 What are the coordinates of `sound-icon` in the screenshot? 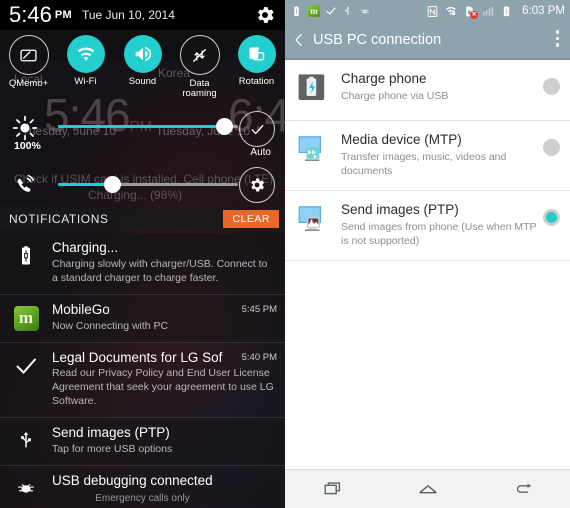 It's located at (142, 54).